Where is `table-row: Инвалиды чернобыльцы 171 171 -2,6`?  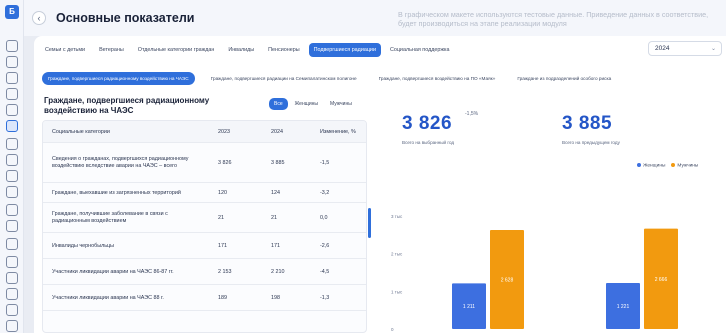
table-row: Инвалиды чернобыльцы 171 171 -2,6 is located at coordinates (204, 246).